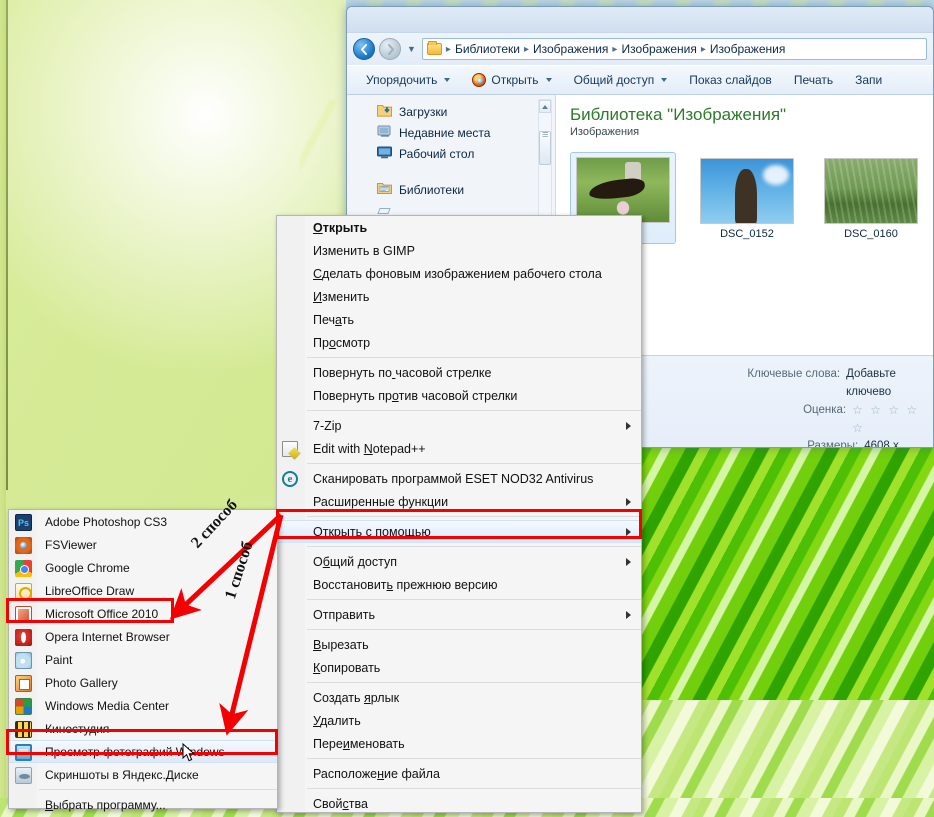 This screenshot has width=934, height=817. I want to click on breadcrumb-item-1: Изображения, so click(570, 49).